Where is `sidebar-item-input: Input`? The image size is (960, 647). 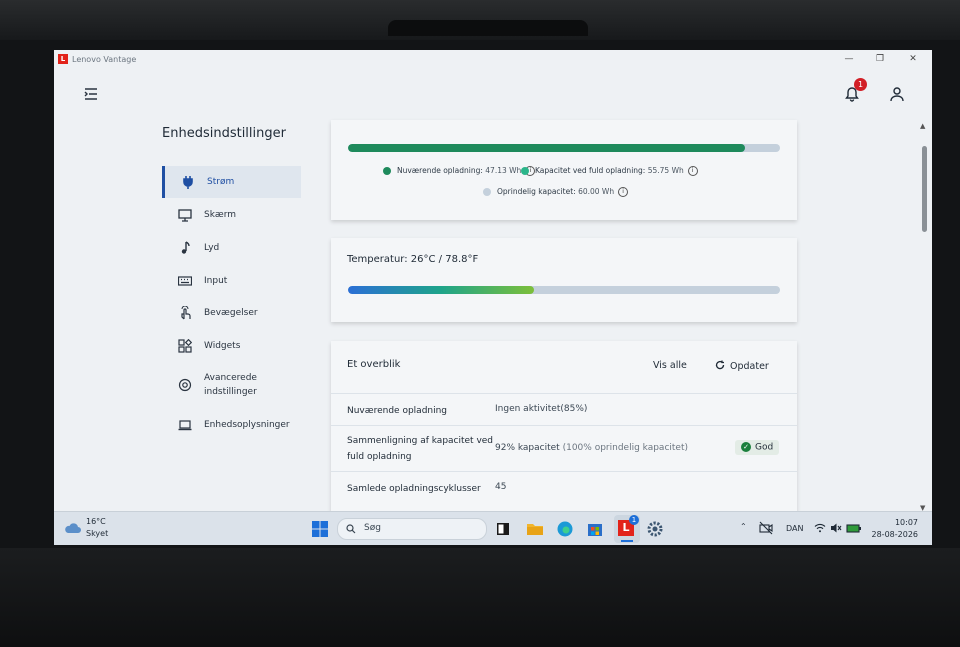 sidebar-item-input: Input is located at coordinates (230, 281).